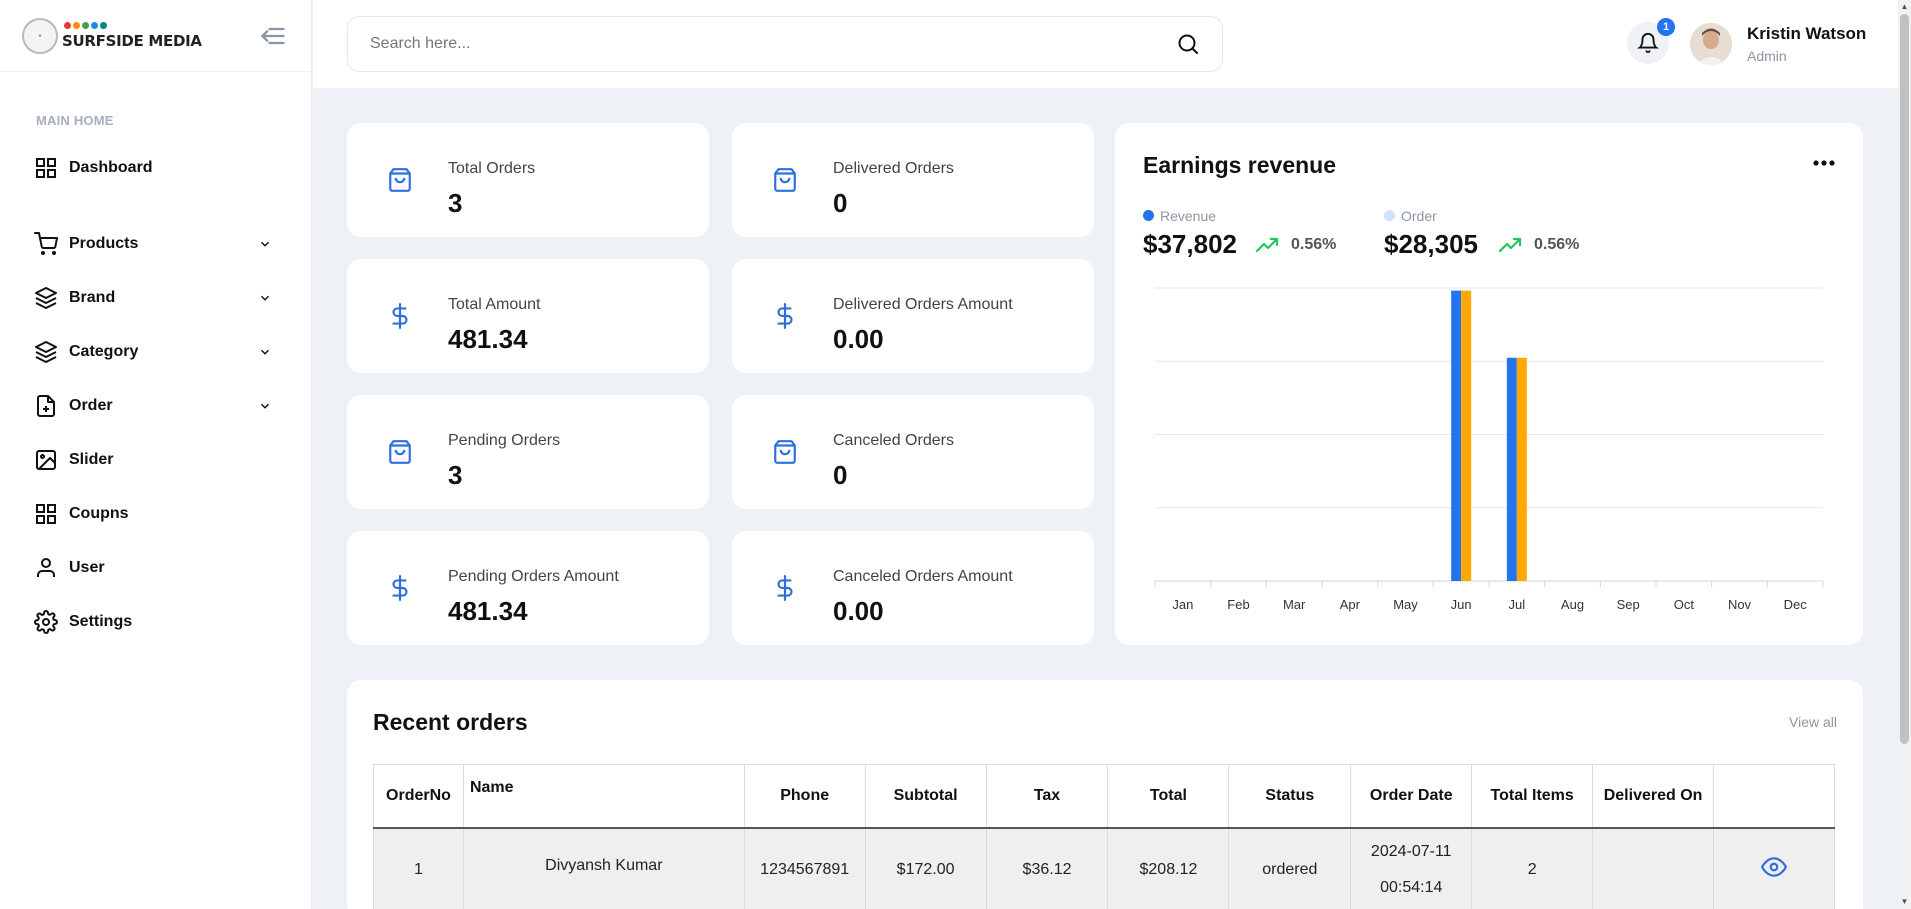  What do you see at coordinates (923, 576) in the screenshot?
I see `stat-title: Canceled Orders Amount` at bounding box center [923, 576].